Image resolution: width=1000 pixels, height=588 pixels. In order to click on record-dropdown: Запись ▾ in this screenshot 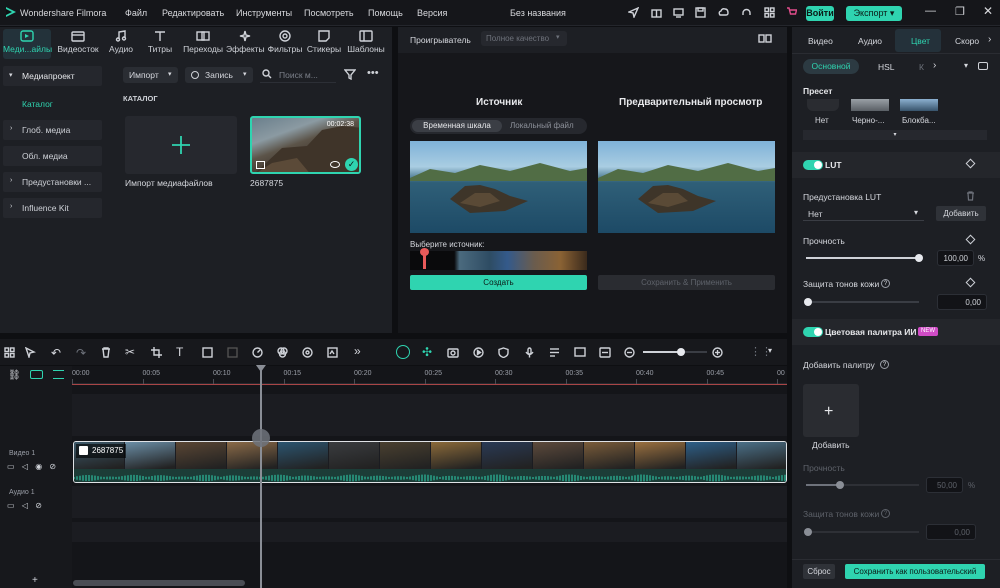, I will do `click(219, 75)`.